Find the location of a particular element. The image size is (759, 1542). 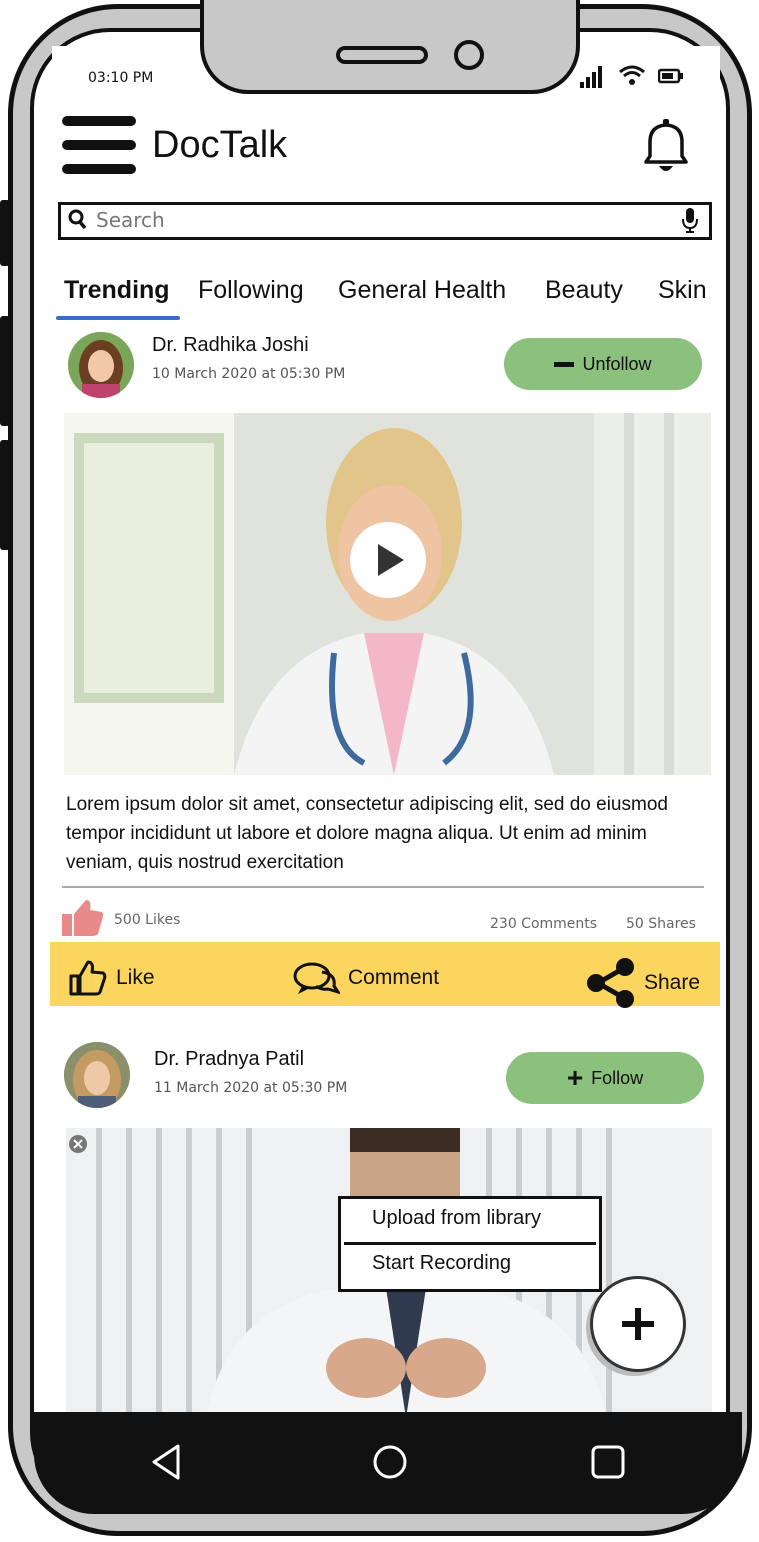

microphone-icon is located at coordinates (690, 220).